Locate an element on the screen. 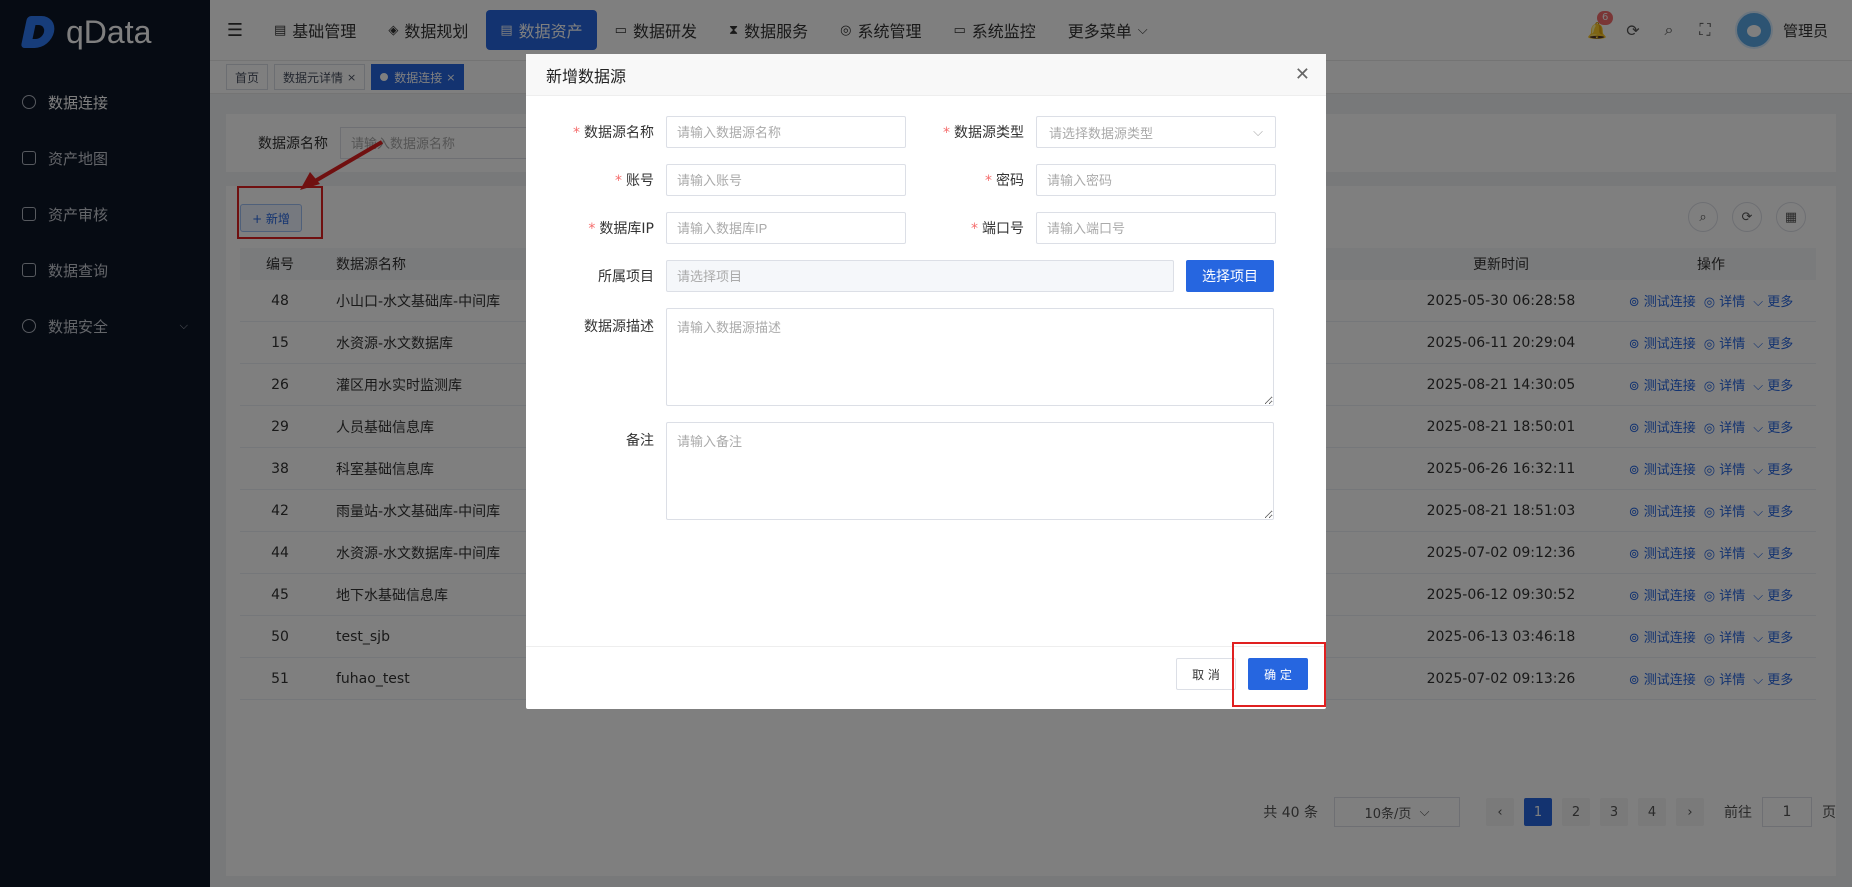  field-account-row: * 账号 is located at coordinates (716, 180).